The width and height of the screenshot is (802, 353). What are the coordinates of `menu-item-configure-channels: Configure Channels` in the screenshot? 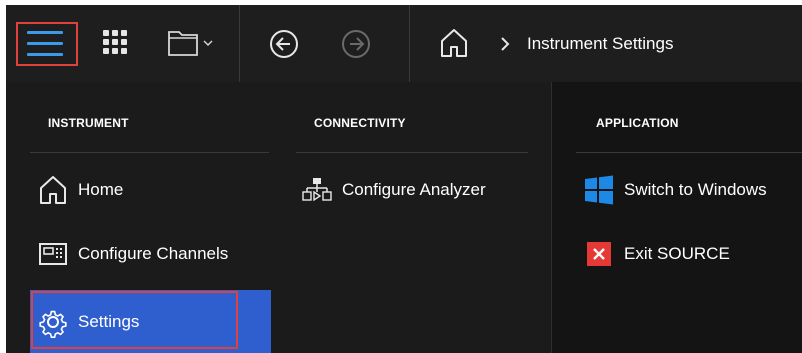 It's located at (156, 254).